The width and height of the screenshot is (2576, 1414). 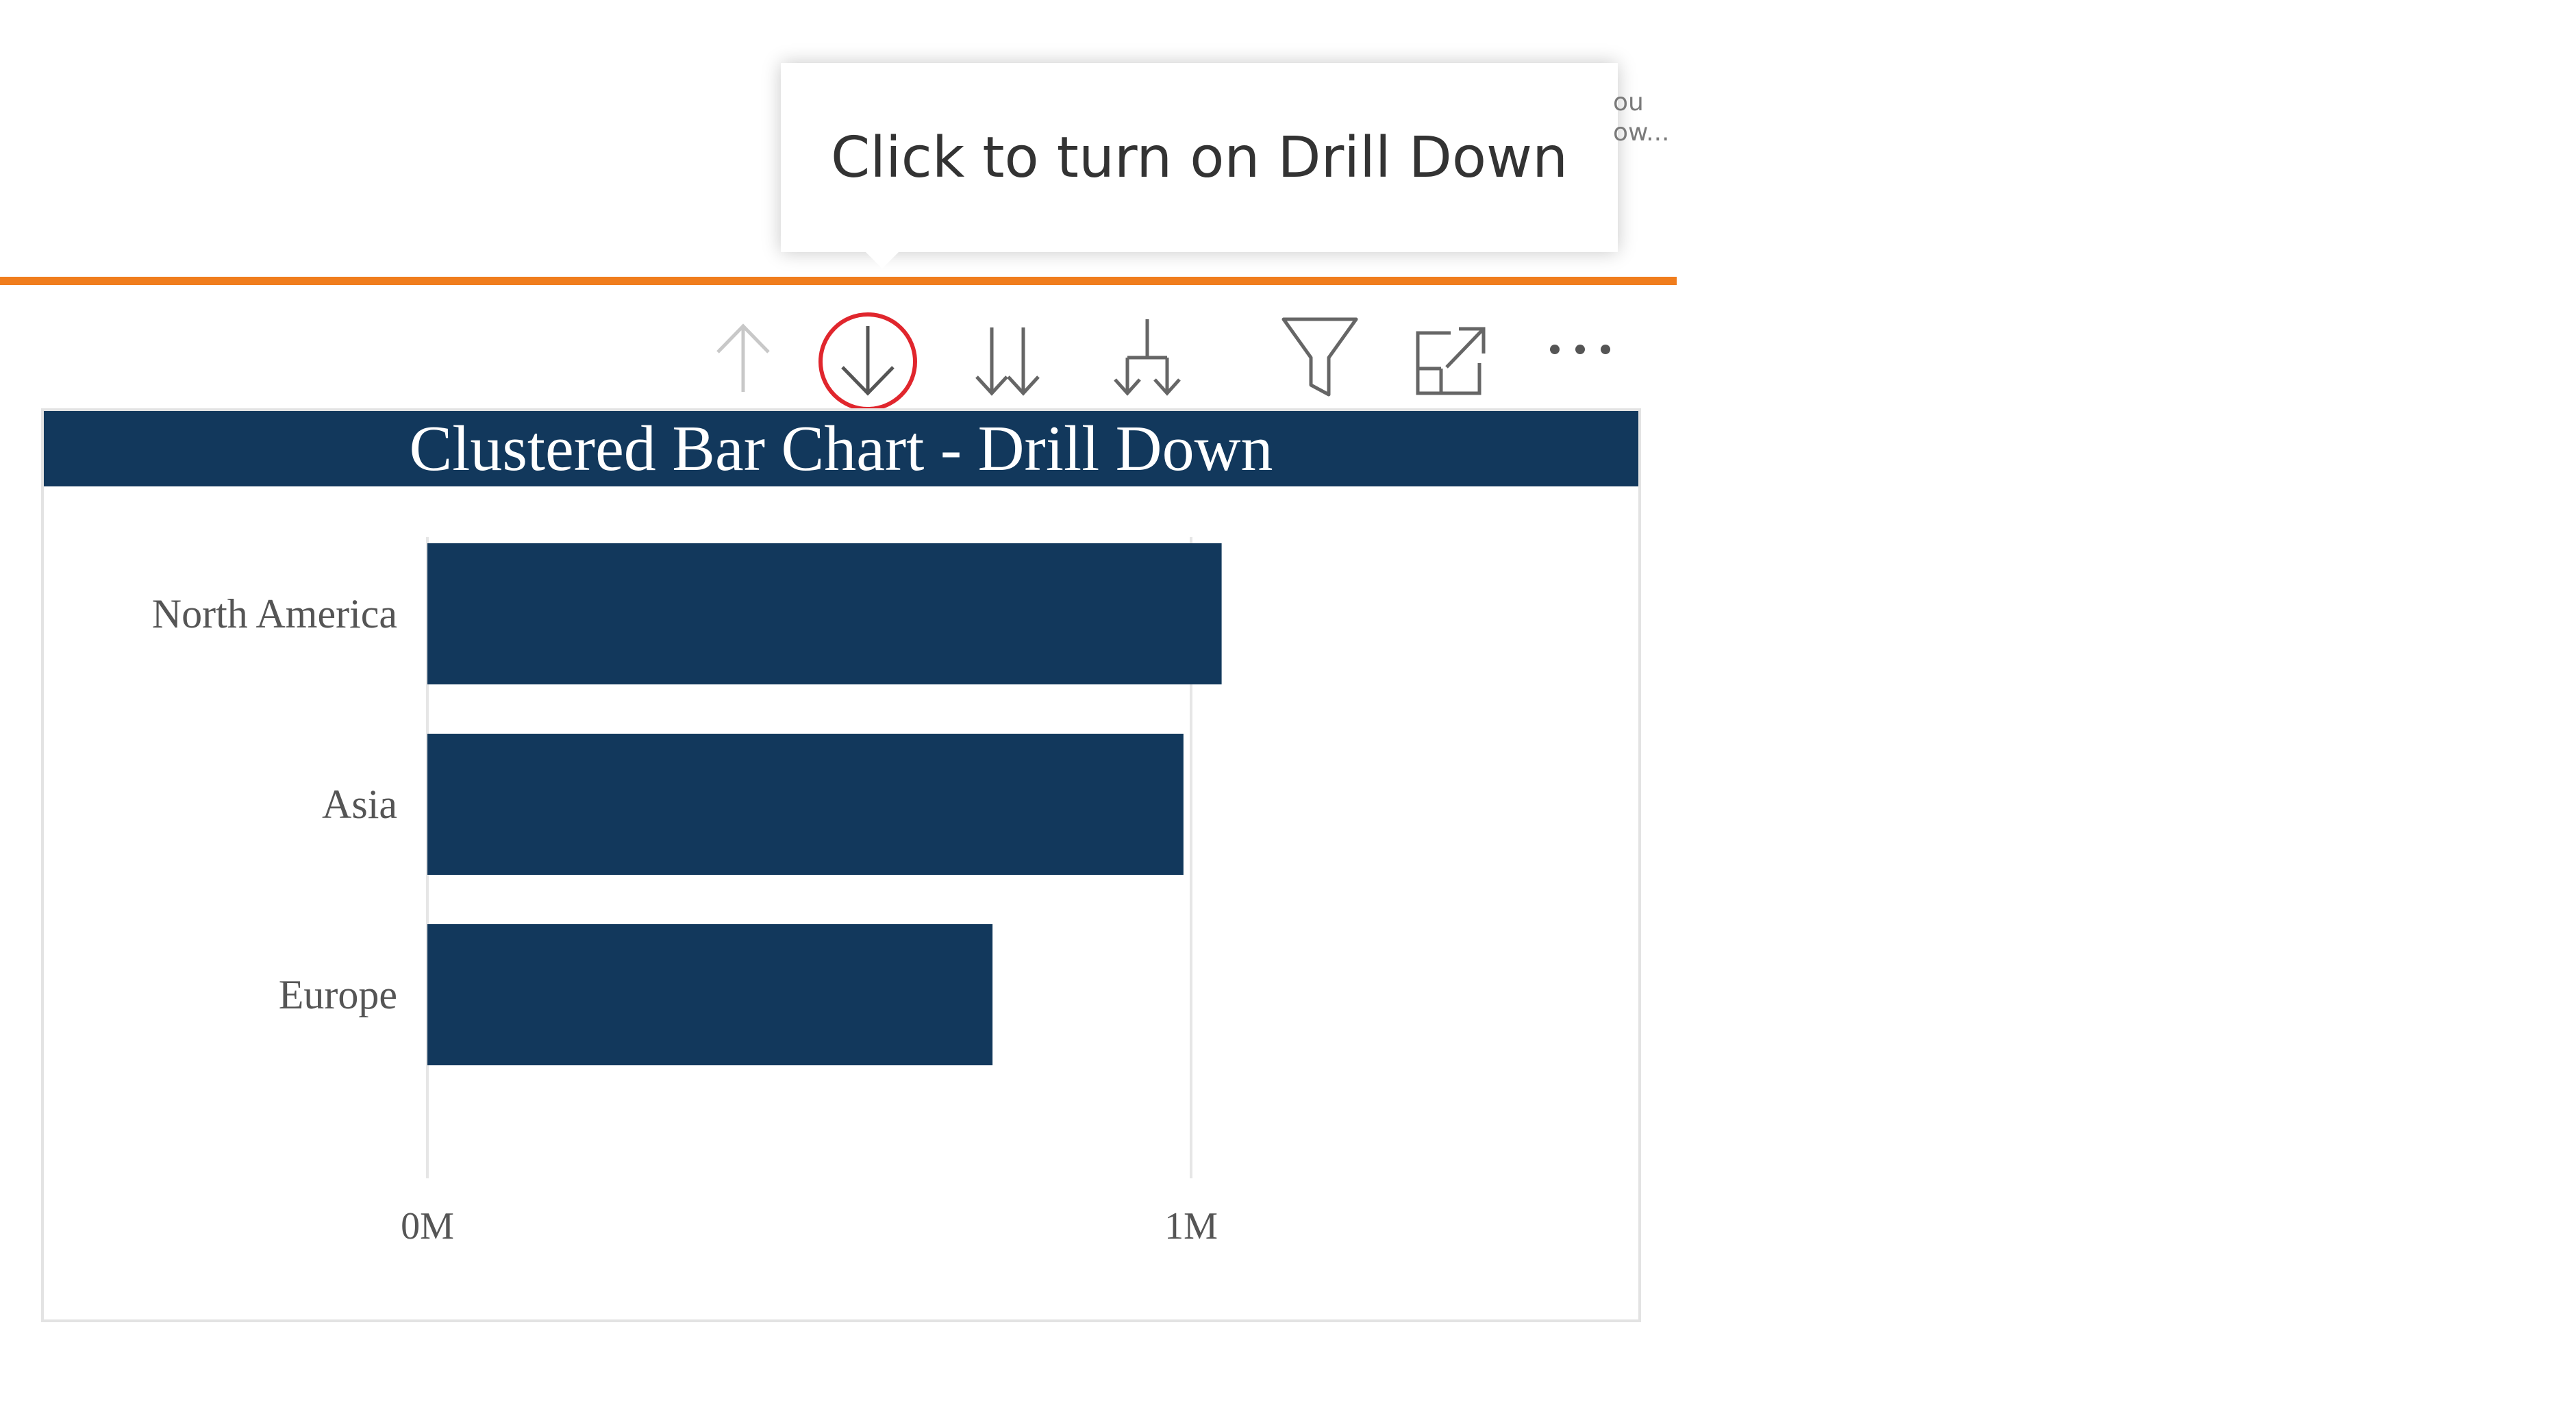 I want to click on x-tick-label: 0M, so click(x=427, y=1226).